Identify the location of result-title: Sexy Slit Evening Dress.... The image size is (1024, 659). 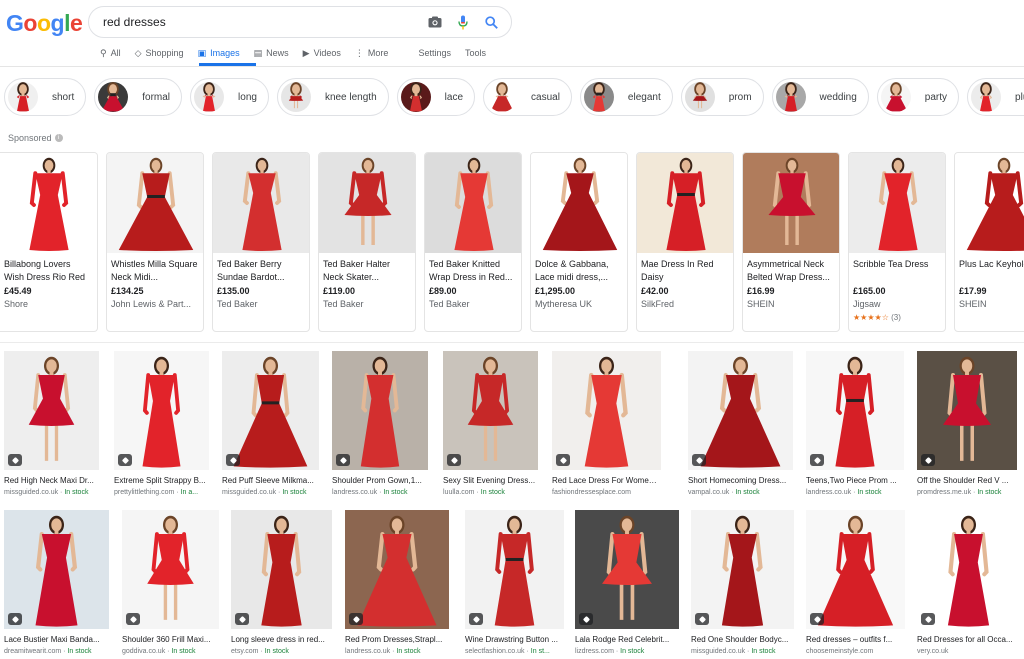
(490, 481).